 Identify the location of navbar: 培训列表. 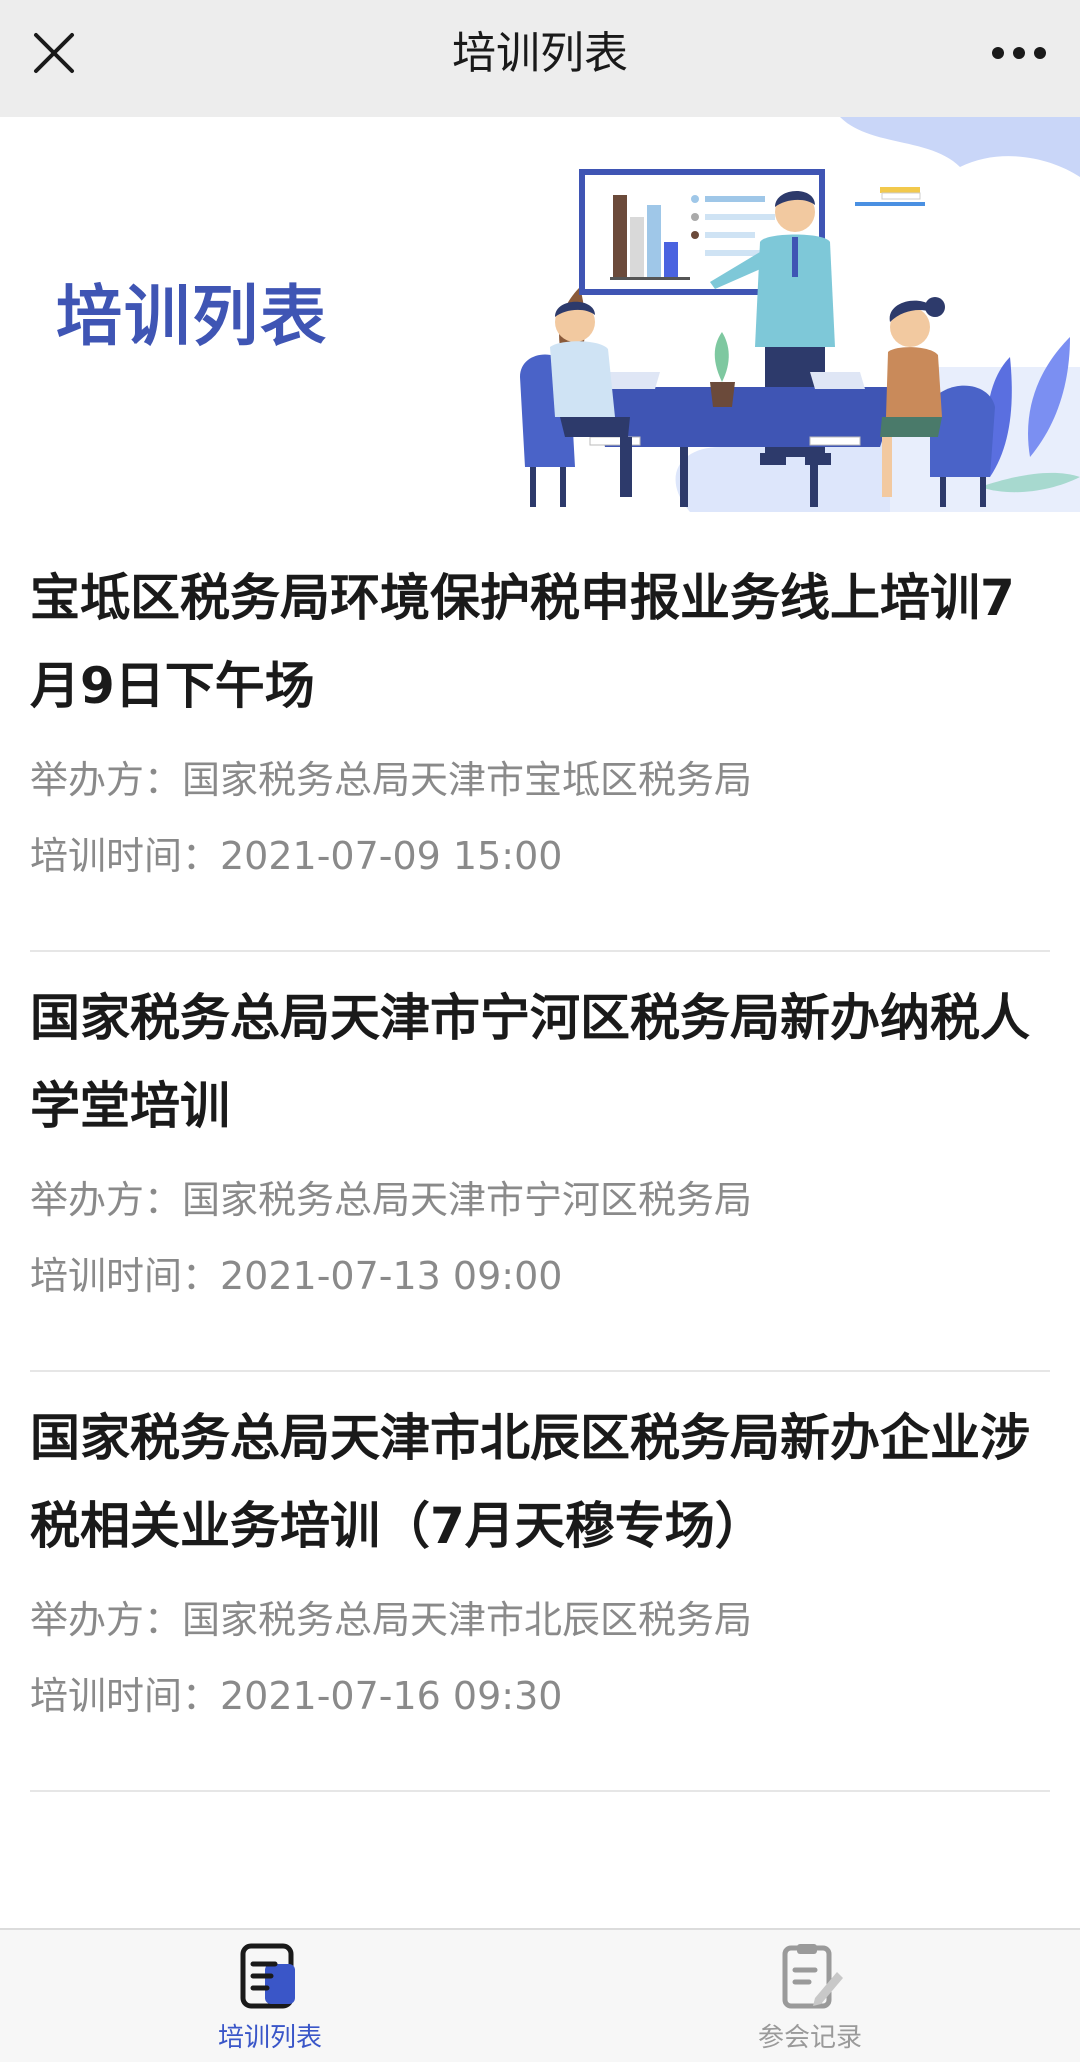
(540, 58).